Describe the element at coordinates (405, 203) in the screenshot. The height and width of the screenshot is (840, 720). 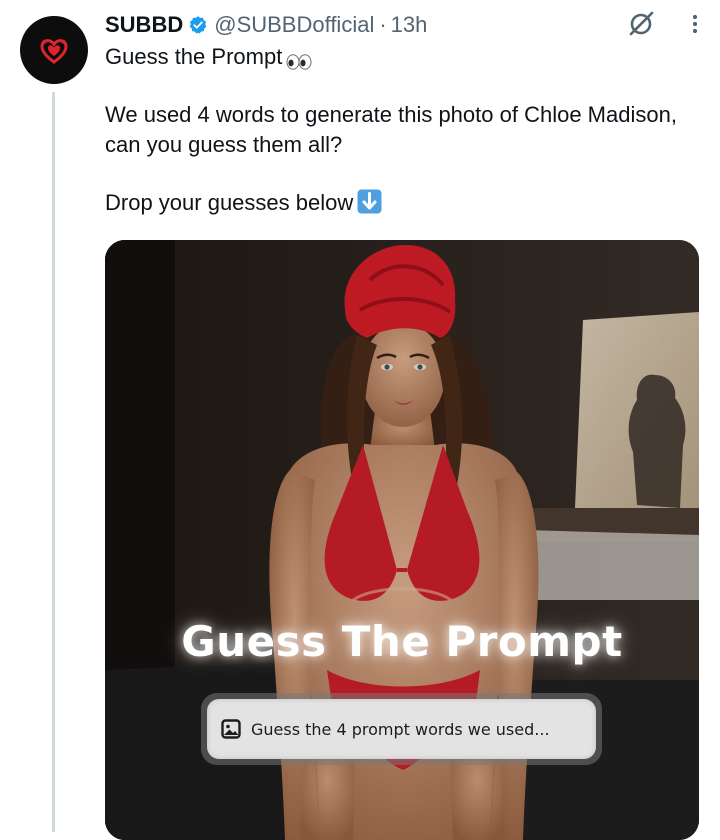
I see `tweet-line-cta: Drop your guesses below` at that location.